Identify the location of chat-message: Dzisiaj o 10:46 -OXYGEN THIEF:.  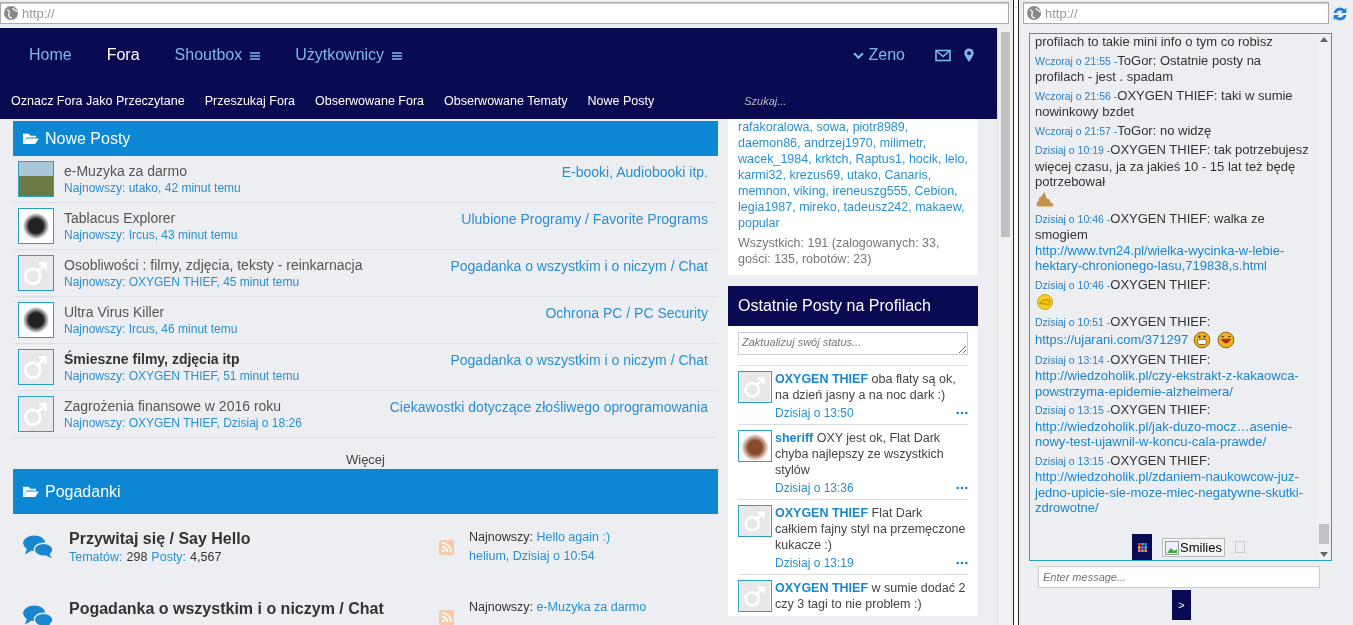
(1123, 284).